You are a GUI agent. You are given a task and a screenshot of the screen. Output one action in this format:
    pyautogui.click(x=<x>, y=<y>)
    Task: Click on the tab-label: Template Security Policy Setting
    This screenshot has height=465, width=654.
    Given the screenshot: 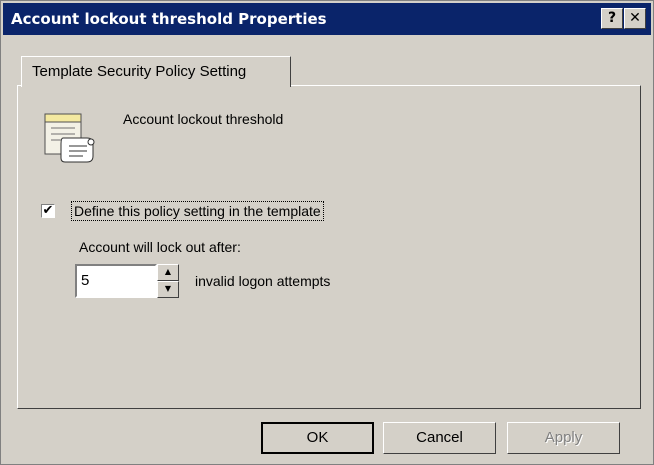 What is the action you would take?
    pyautogui.click(x=139, y=71)
    